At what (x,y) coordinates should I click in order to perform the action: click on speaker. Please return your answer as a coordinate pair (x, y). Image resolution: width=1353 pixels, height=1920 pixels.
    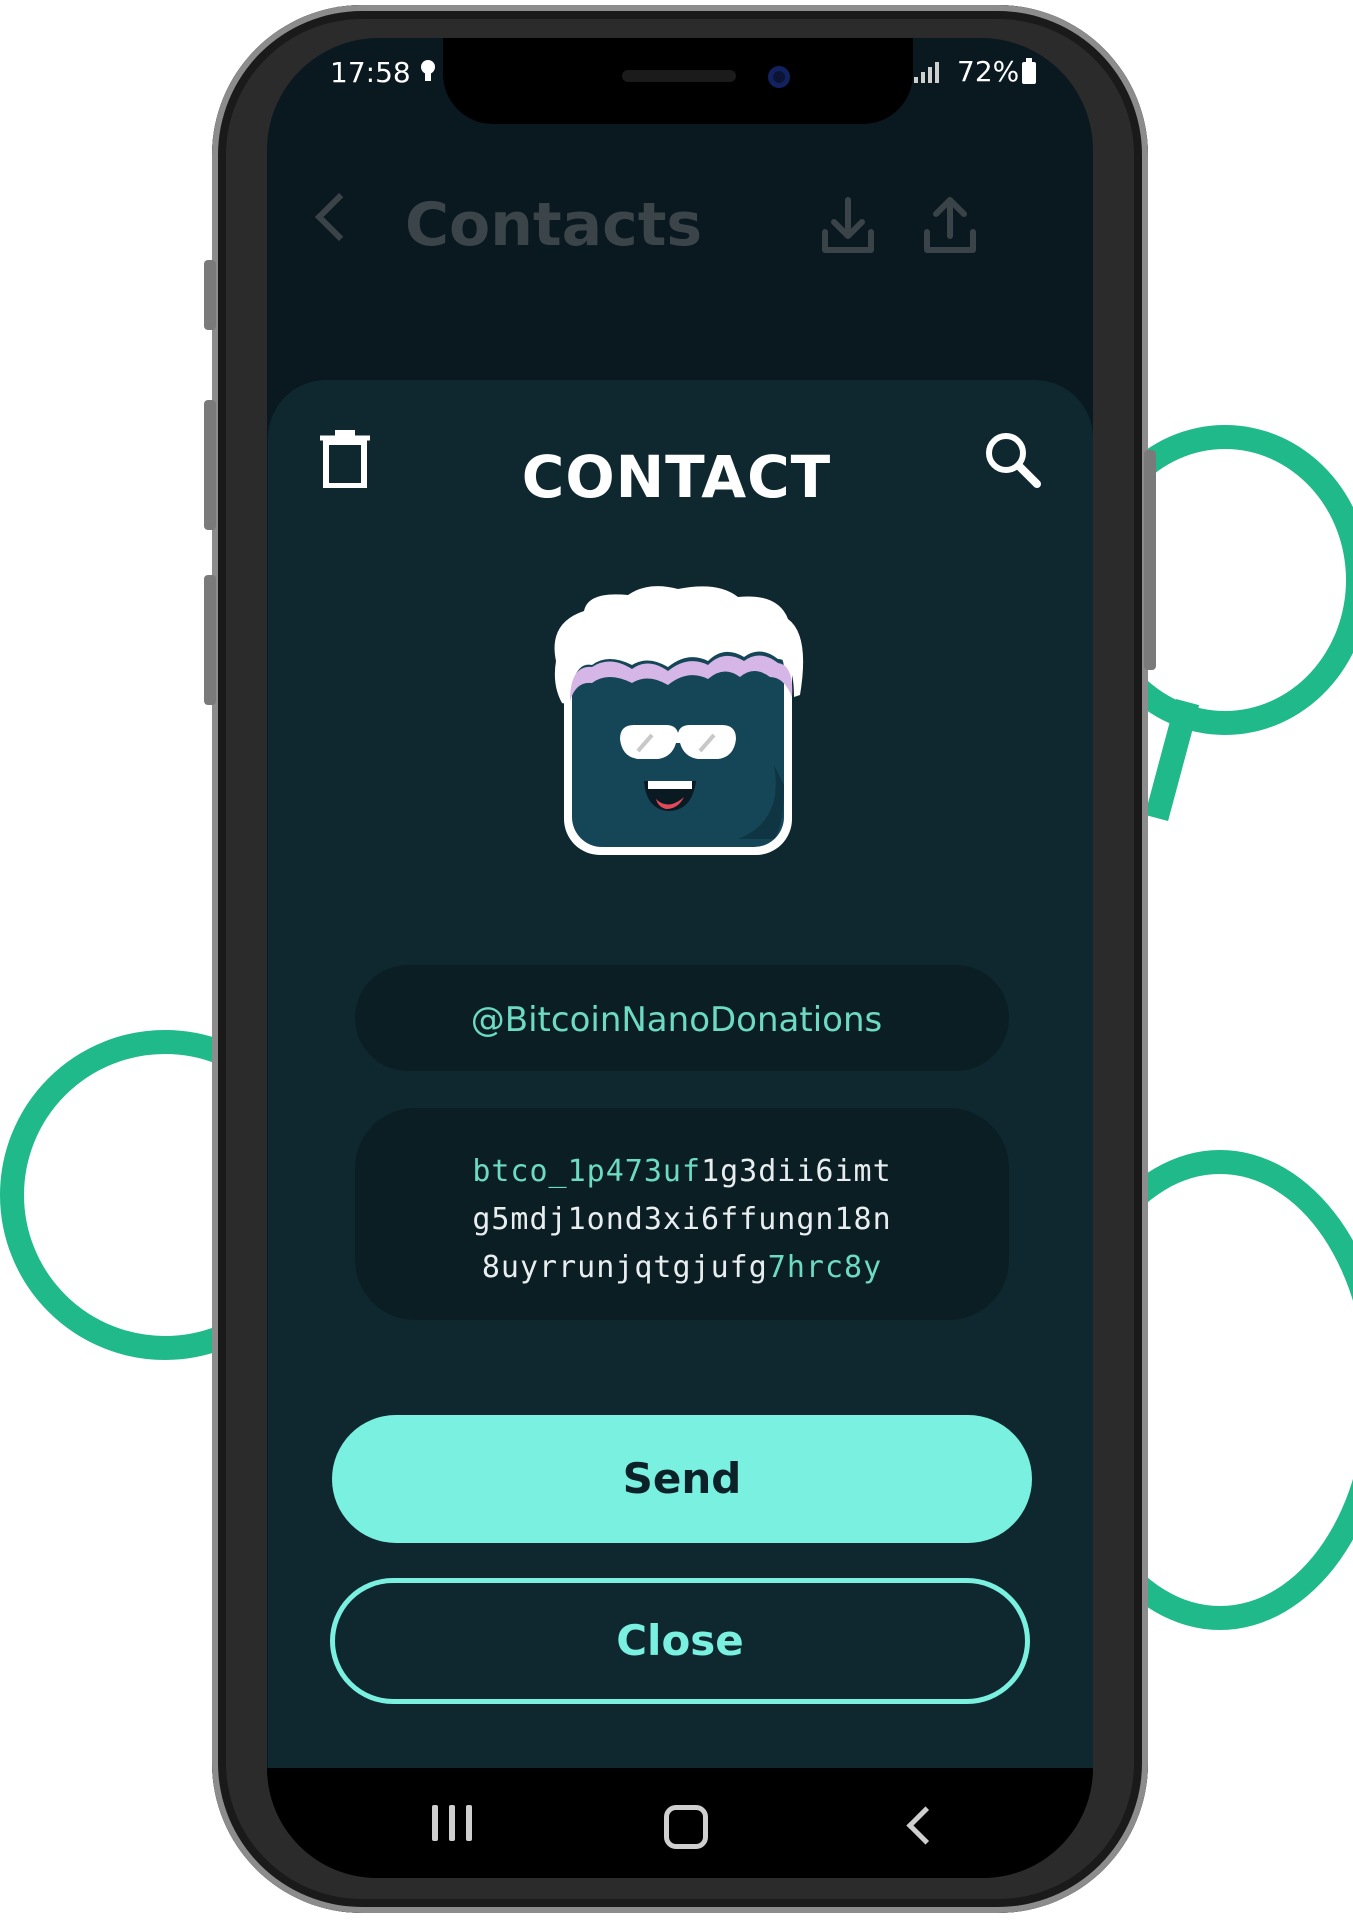
    Looking at the image, I should click on (679, 76).